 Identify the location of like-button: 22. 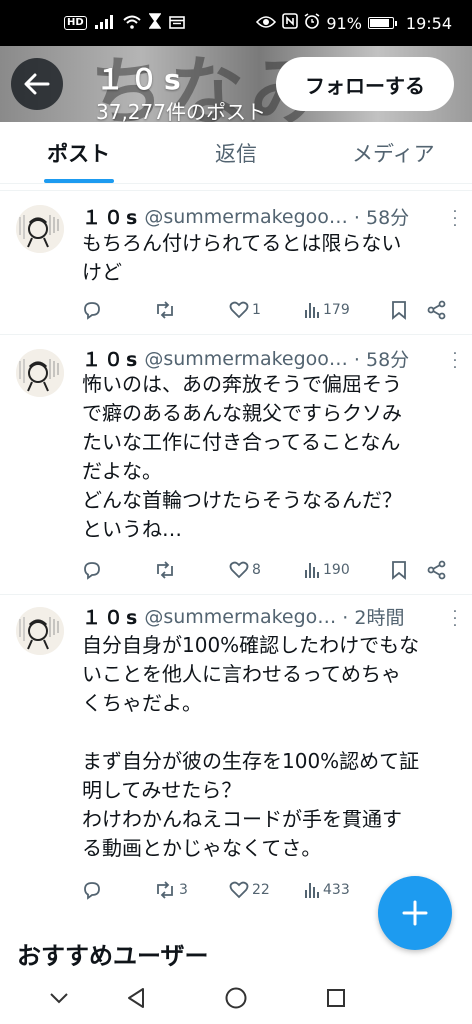
(266, 890).